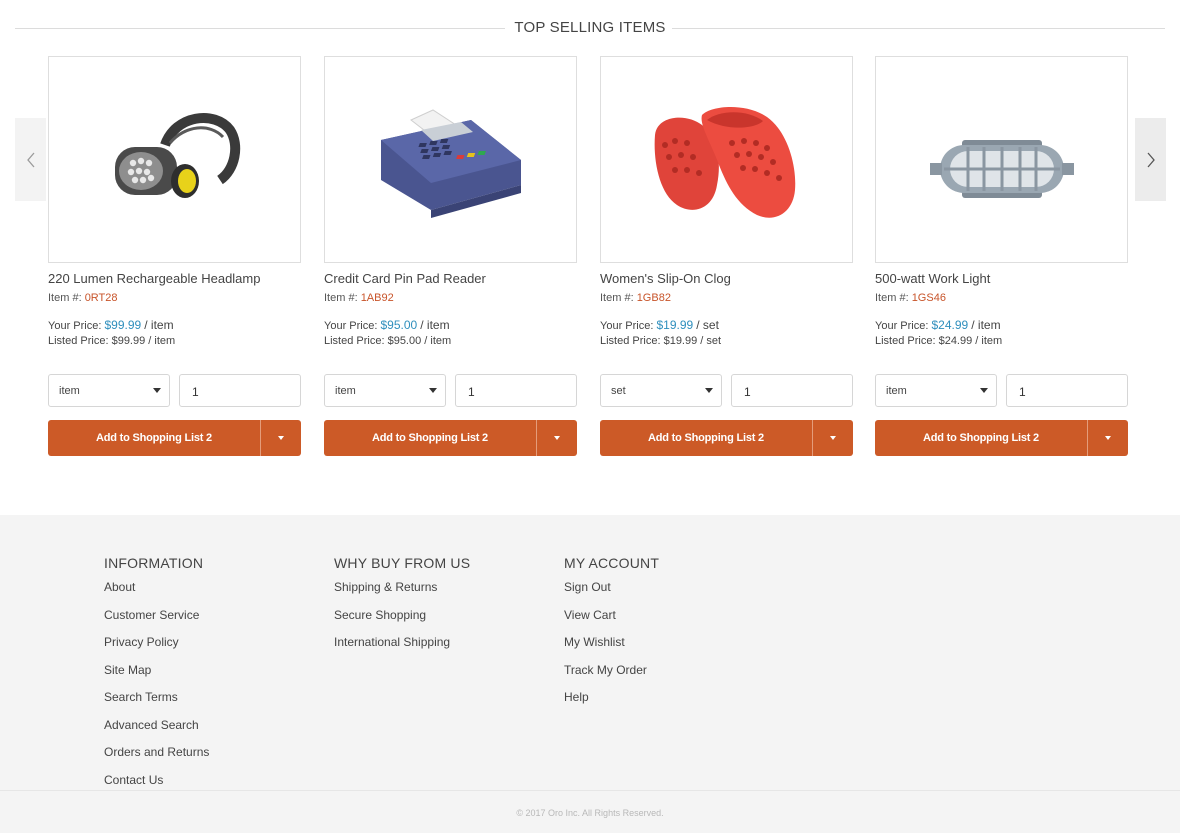 The width and height of the screenshot is (1180, 833). Describe the element at coordinates (402, 592) in the screenshot. I see `footer-link-shipping-returns: Shipping & Returns` at that location.